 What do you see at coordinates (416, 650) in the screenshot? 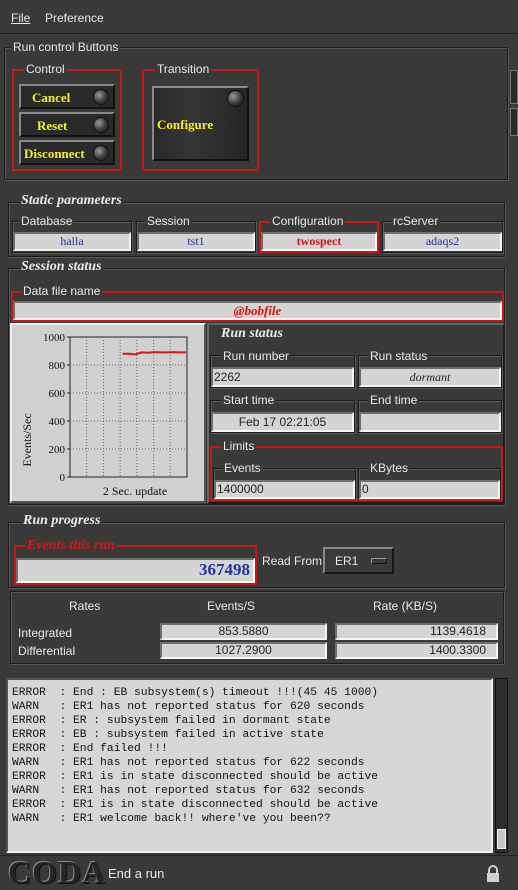
I see `differential-rate-field: 1400.3300` at bounding box center [416, 650].